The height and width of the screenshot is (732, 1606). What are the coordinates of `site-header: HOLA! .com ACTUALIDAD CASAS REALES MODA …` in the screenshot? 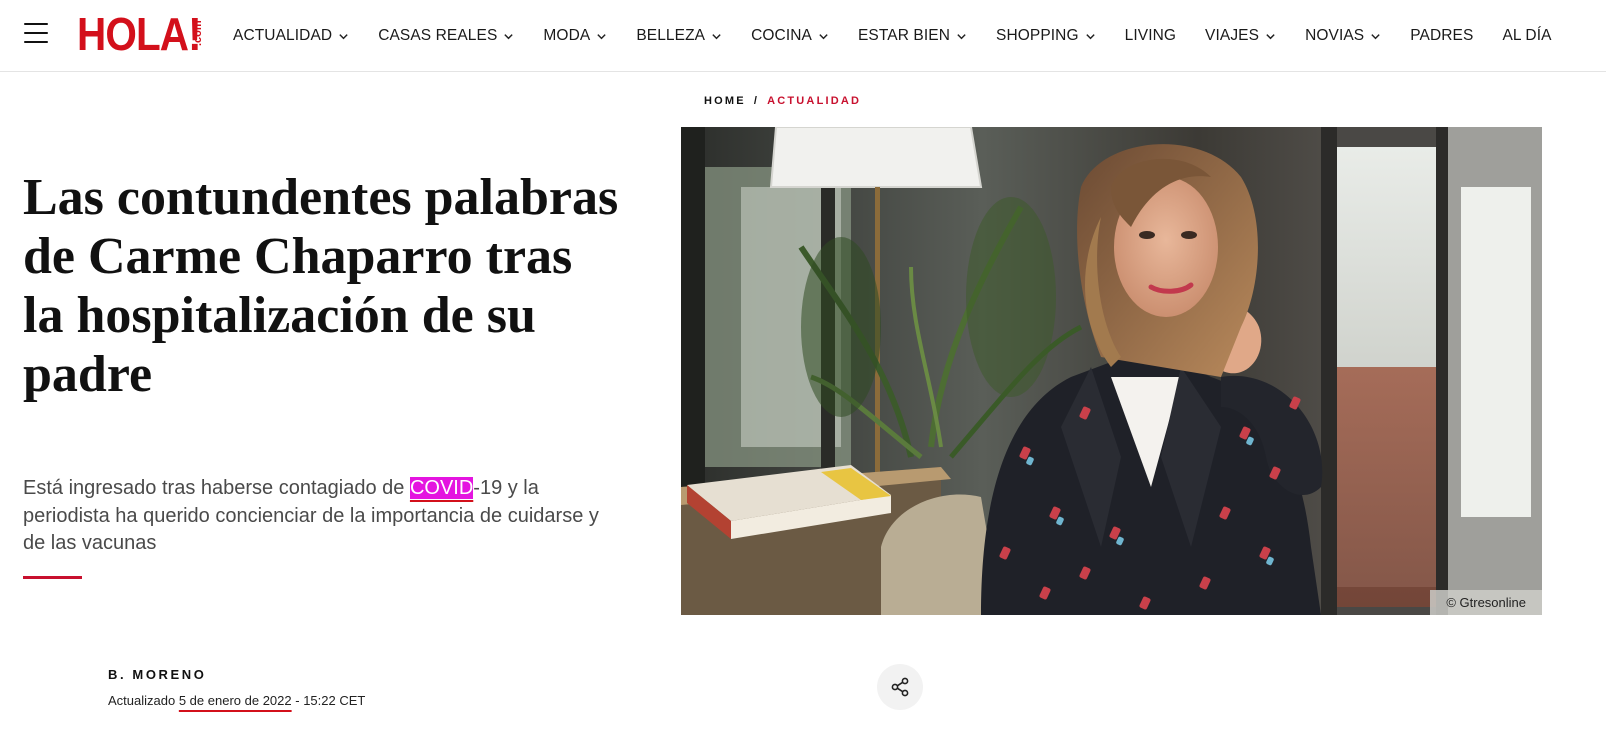 It's located at (803, 36).